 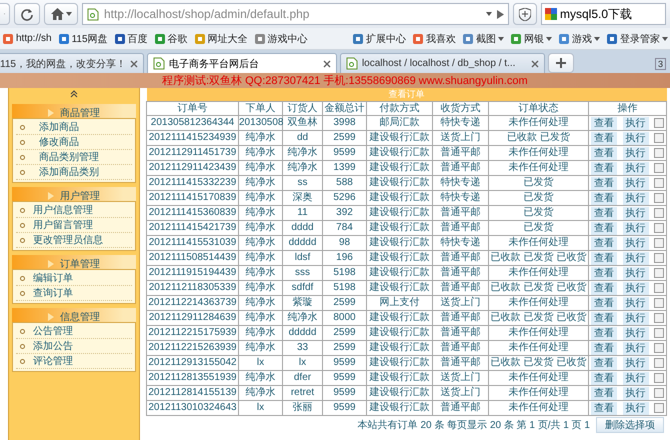 What do you see at coordinates (241, 63) in the screenshot?
I see `browser-tab: 电子商务平台网后台` at bounding box center [241, 63].